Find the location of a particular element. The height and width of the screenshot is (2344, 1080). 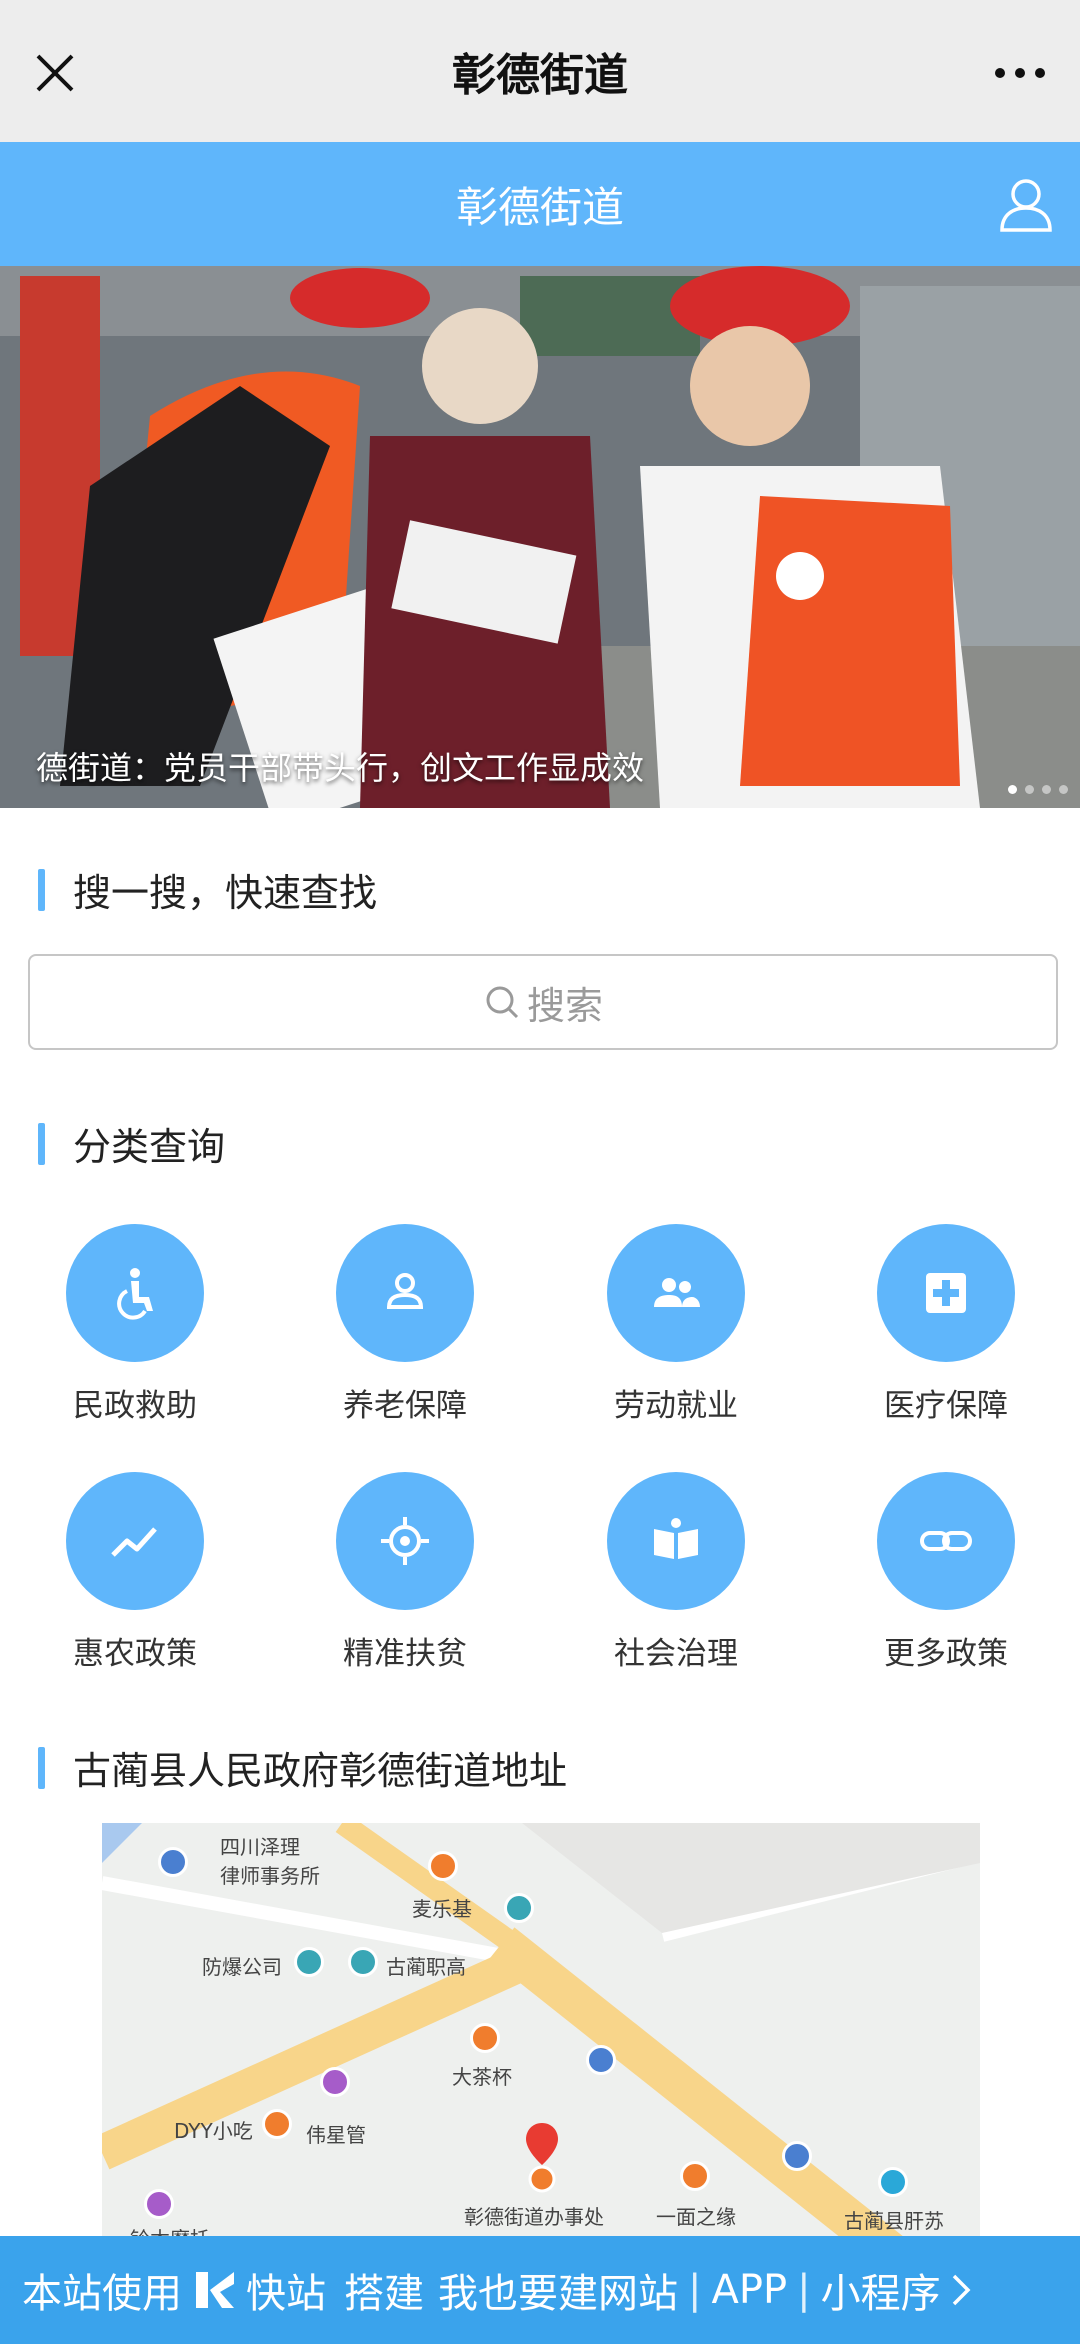

category-poverty: 精准扶贫 is located at coordinates (405, 1572).